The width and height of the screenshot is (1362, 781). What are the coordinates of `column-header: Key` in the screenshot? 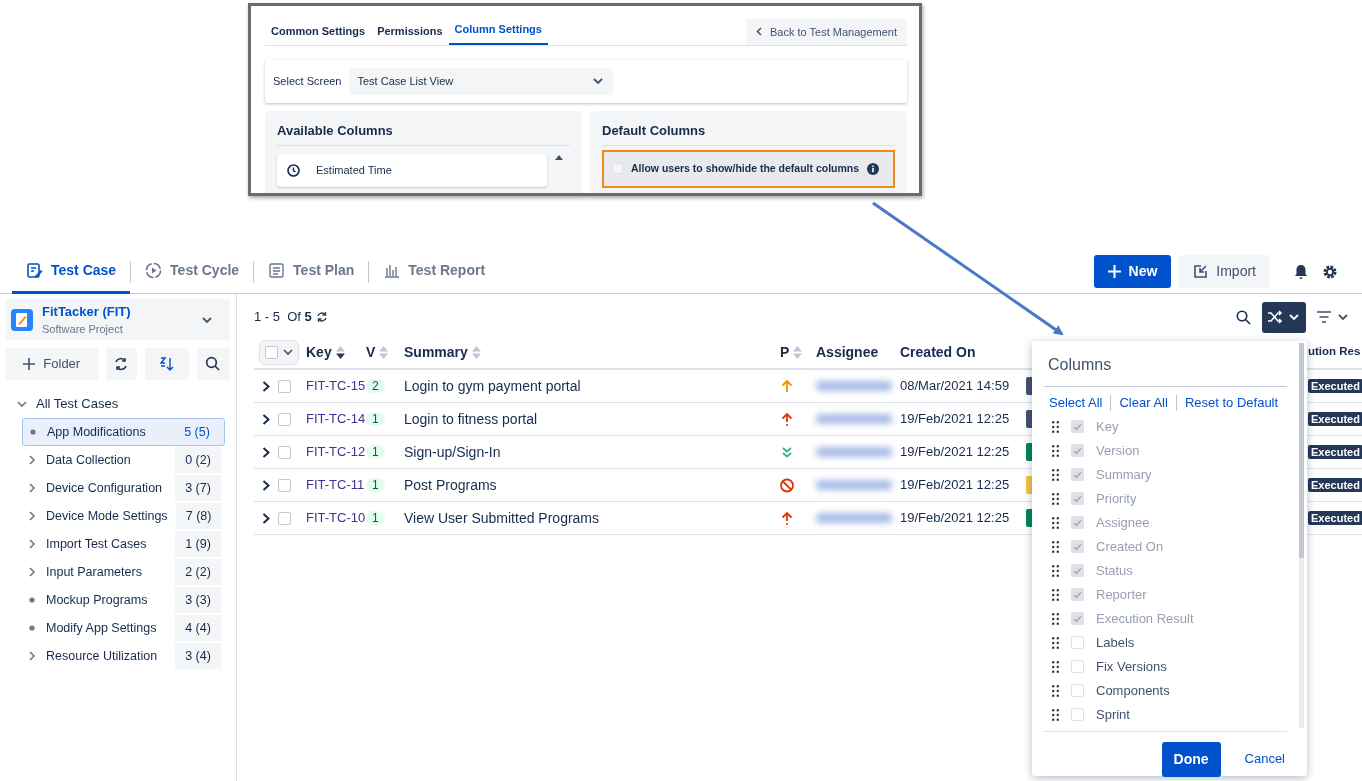 It's located at (319, 352).